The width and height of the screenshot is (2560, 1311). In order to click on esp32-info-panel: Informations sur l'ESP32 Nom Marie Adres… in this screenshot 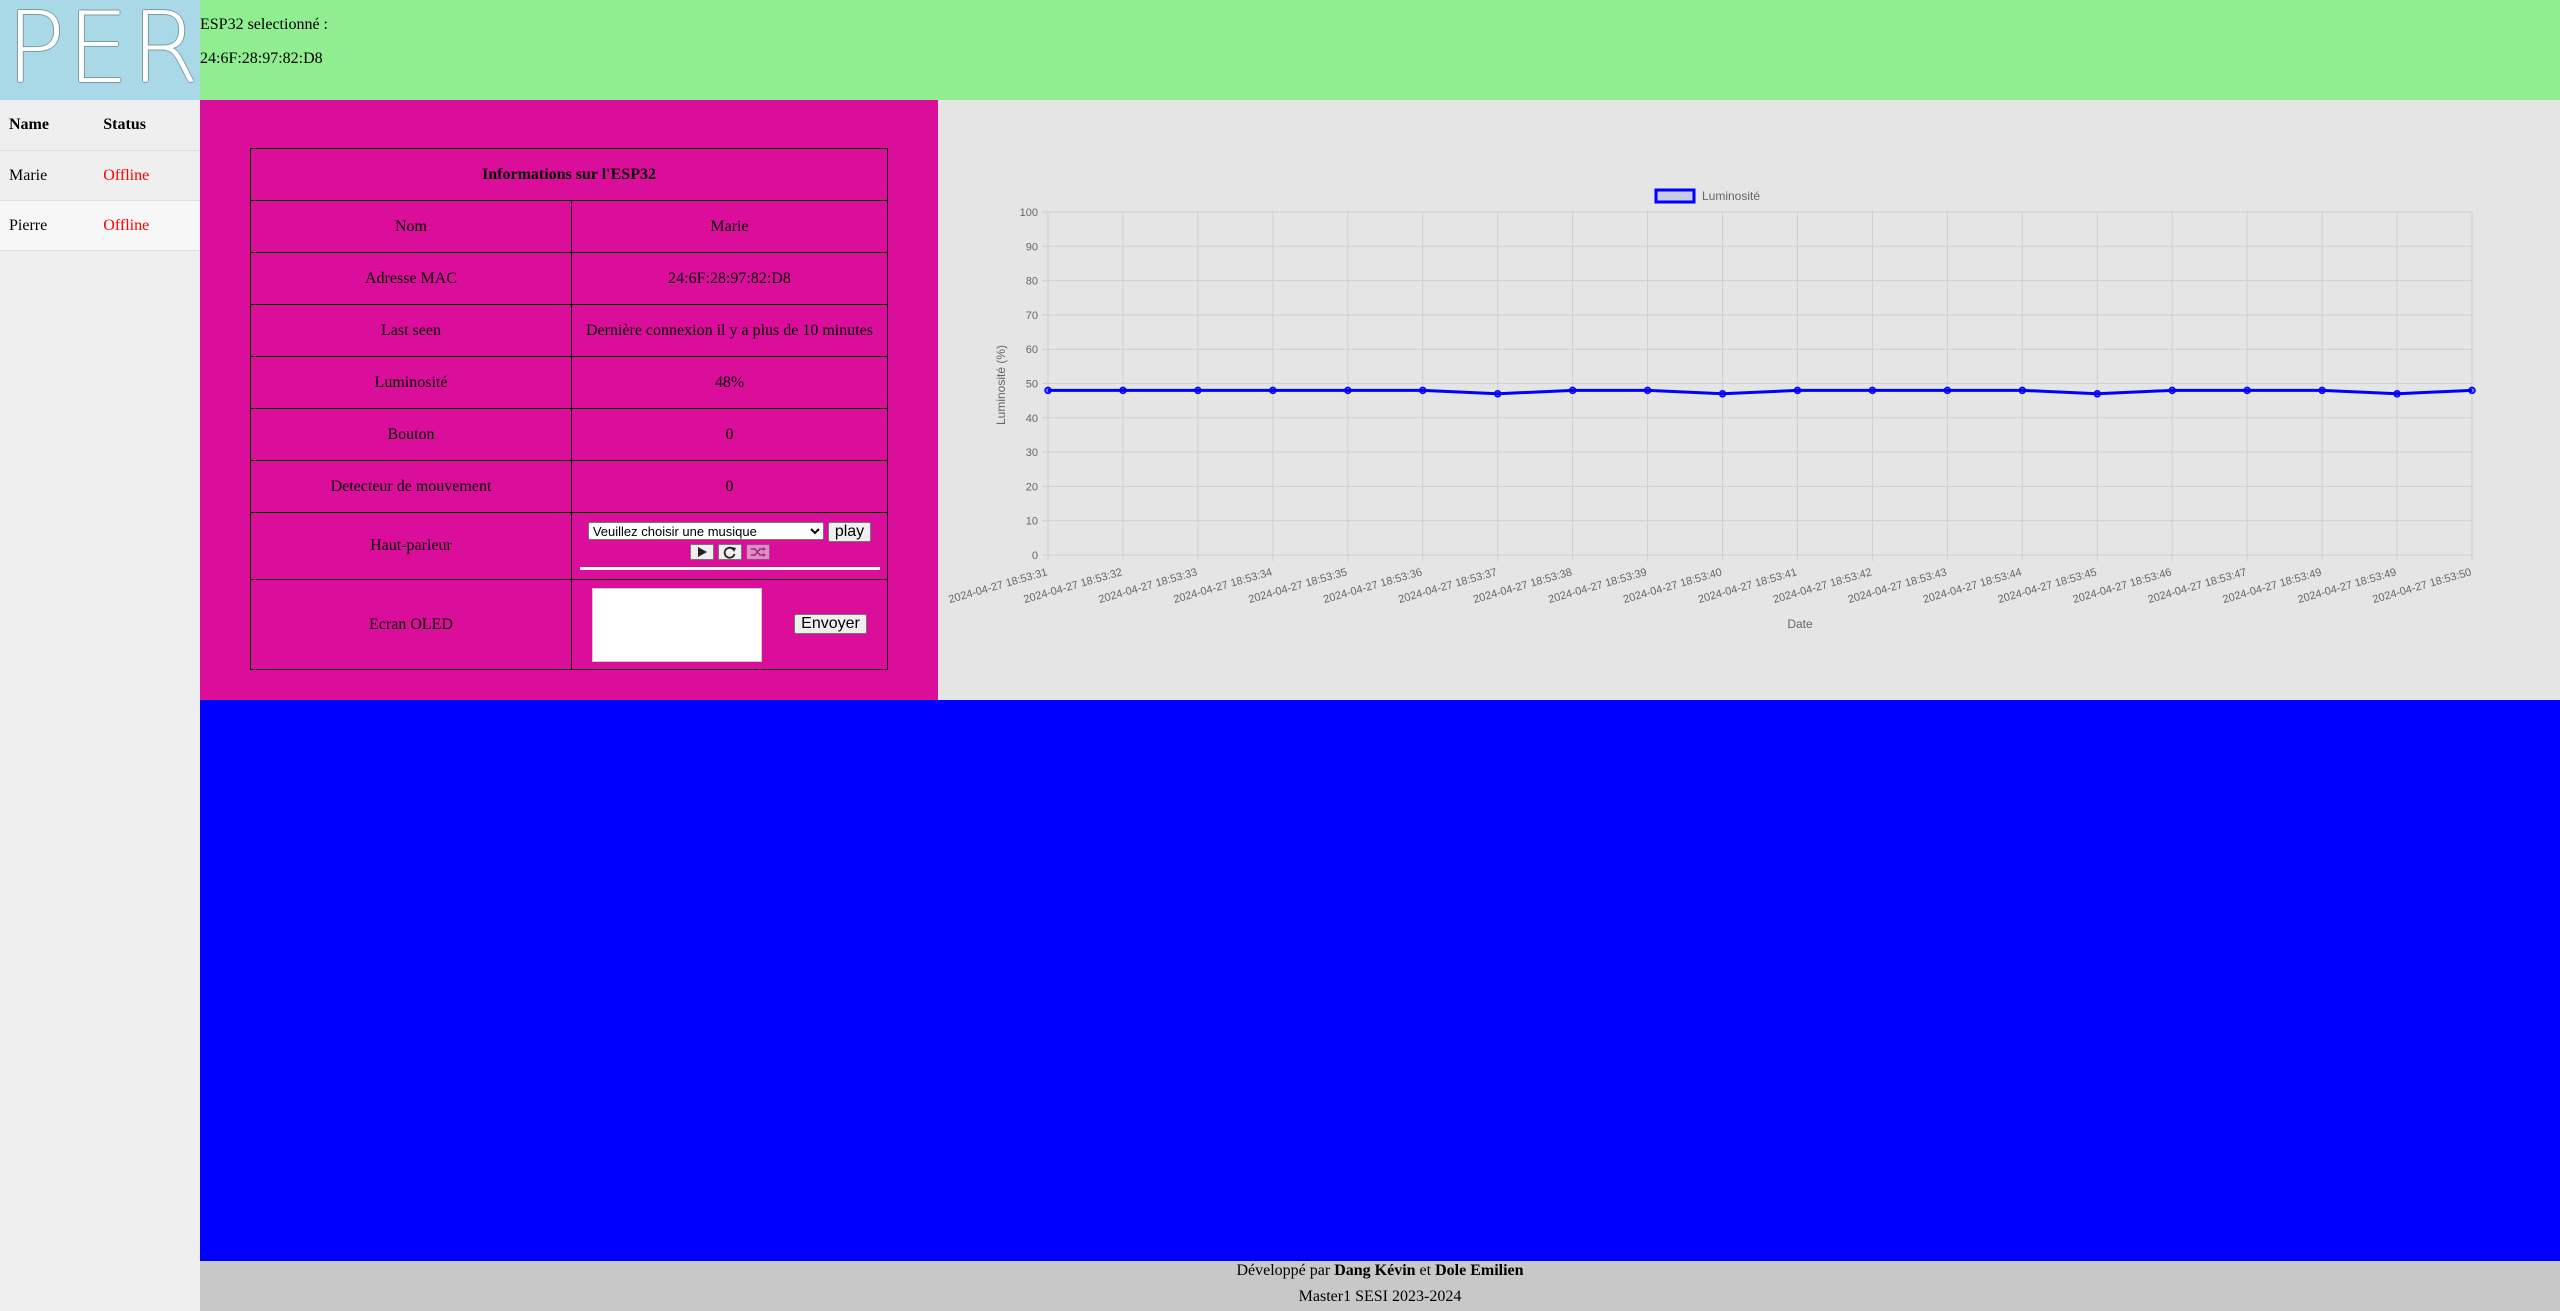, I will do `click(569, 400)`.